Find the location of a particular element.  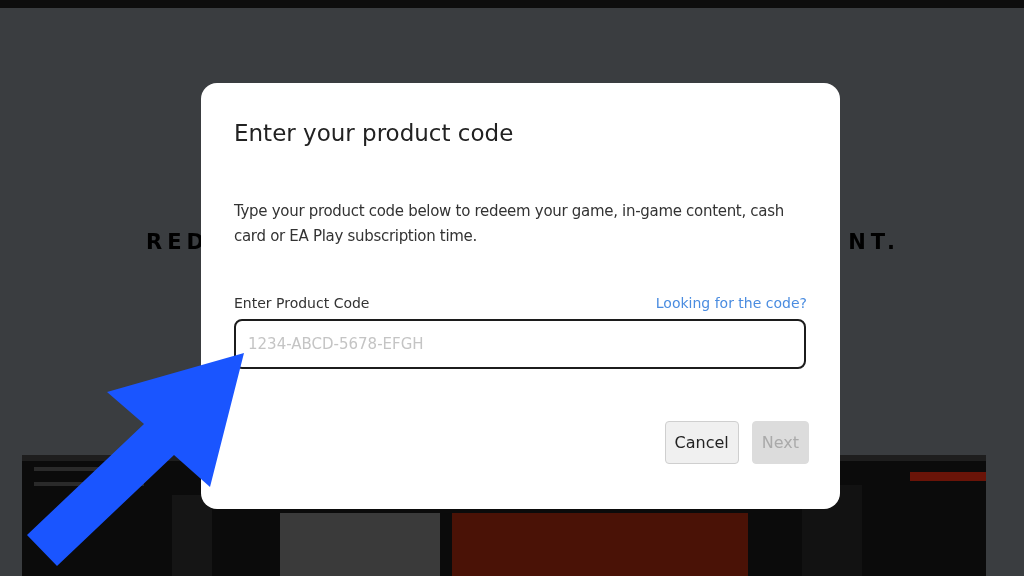

help-link: Looking for the code? is located at coordinates (731, 303).